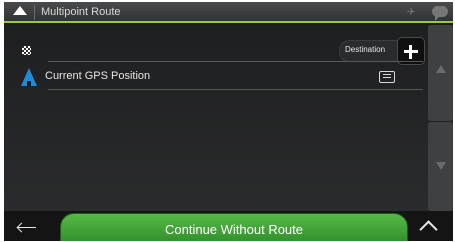  I want to click on route-point-label: Current GPS Position, so click(97, 76).